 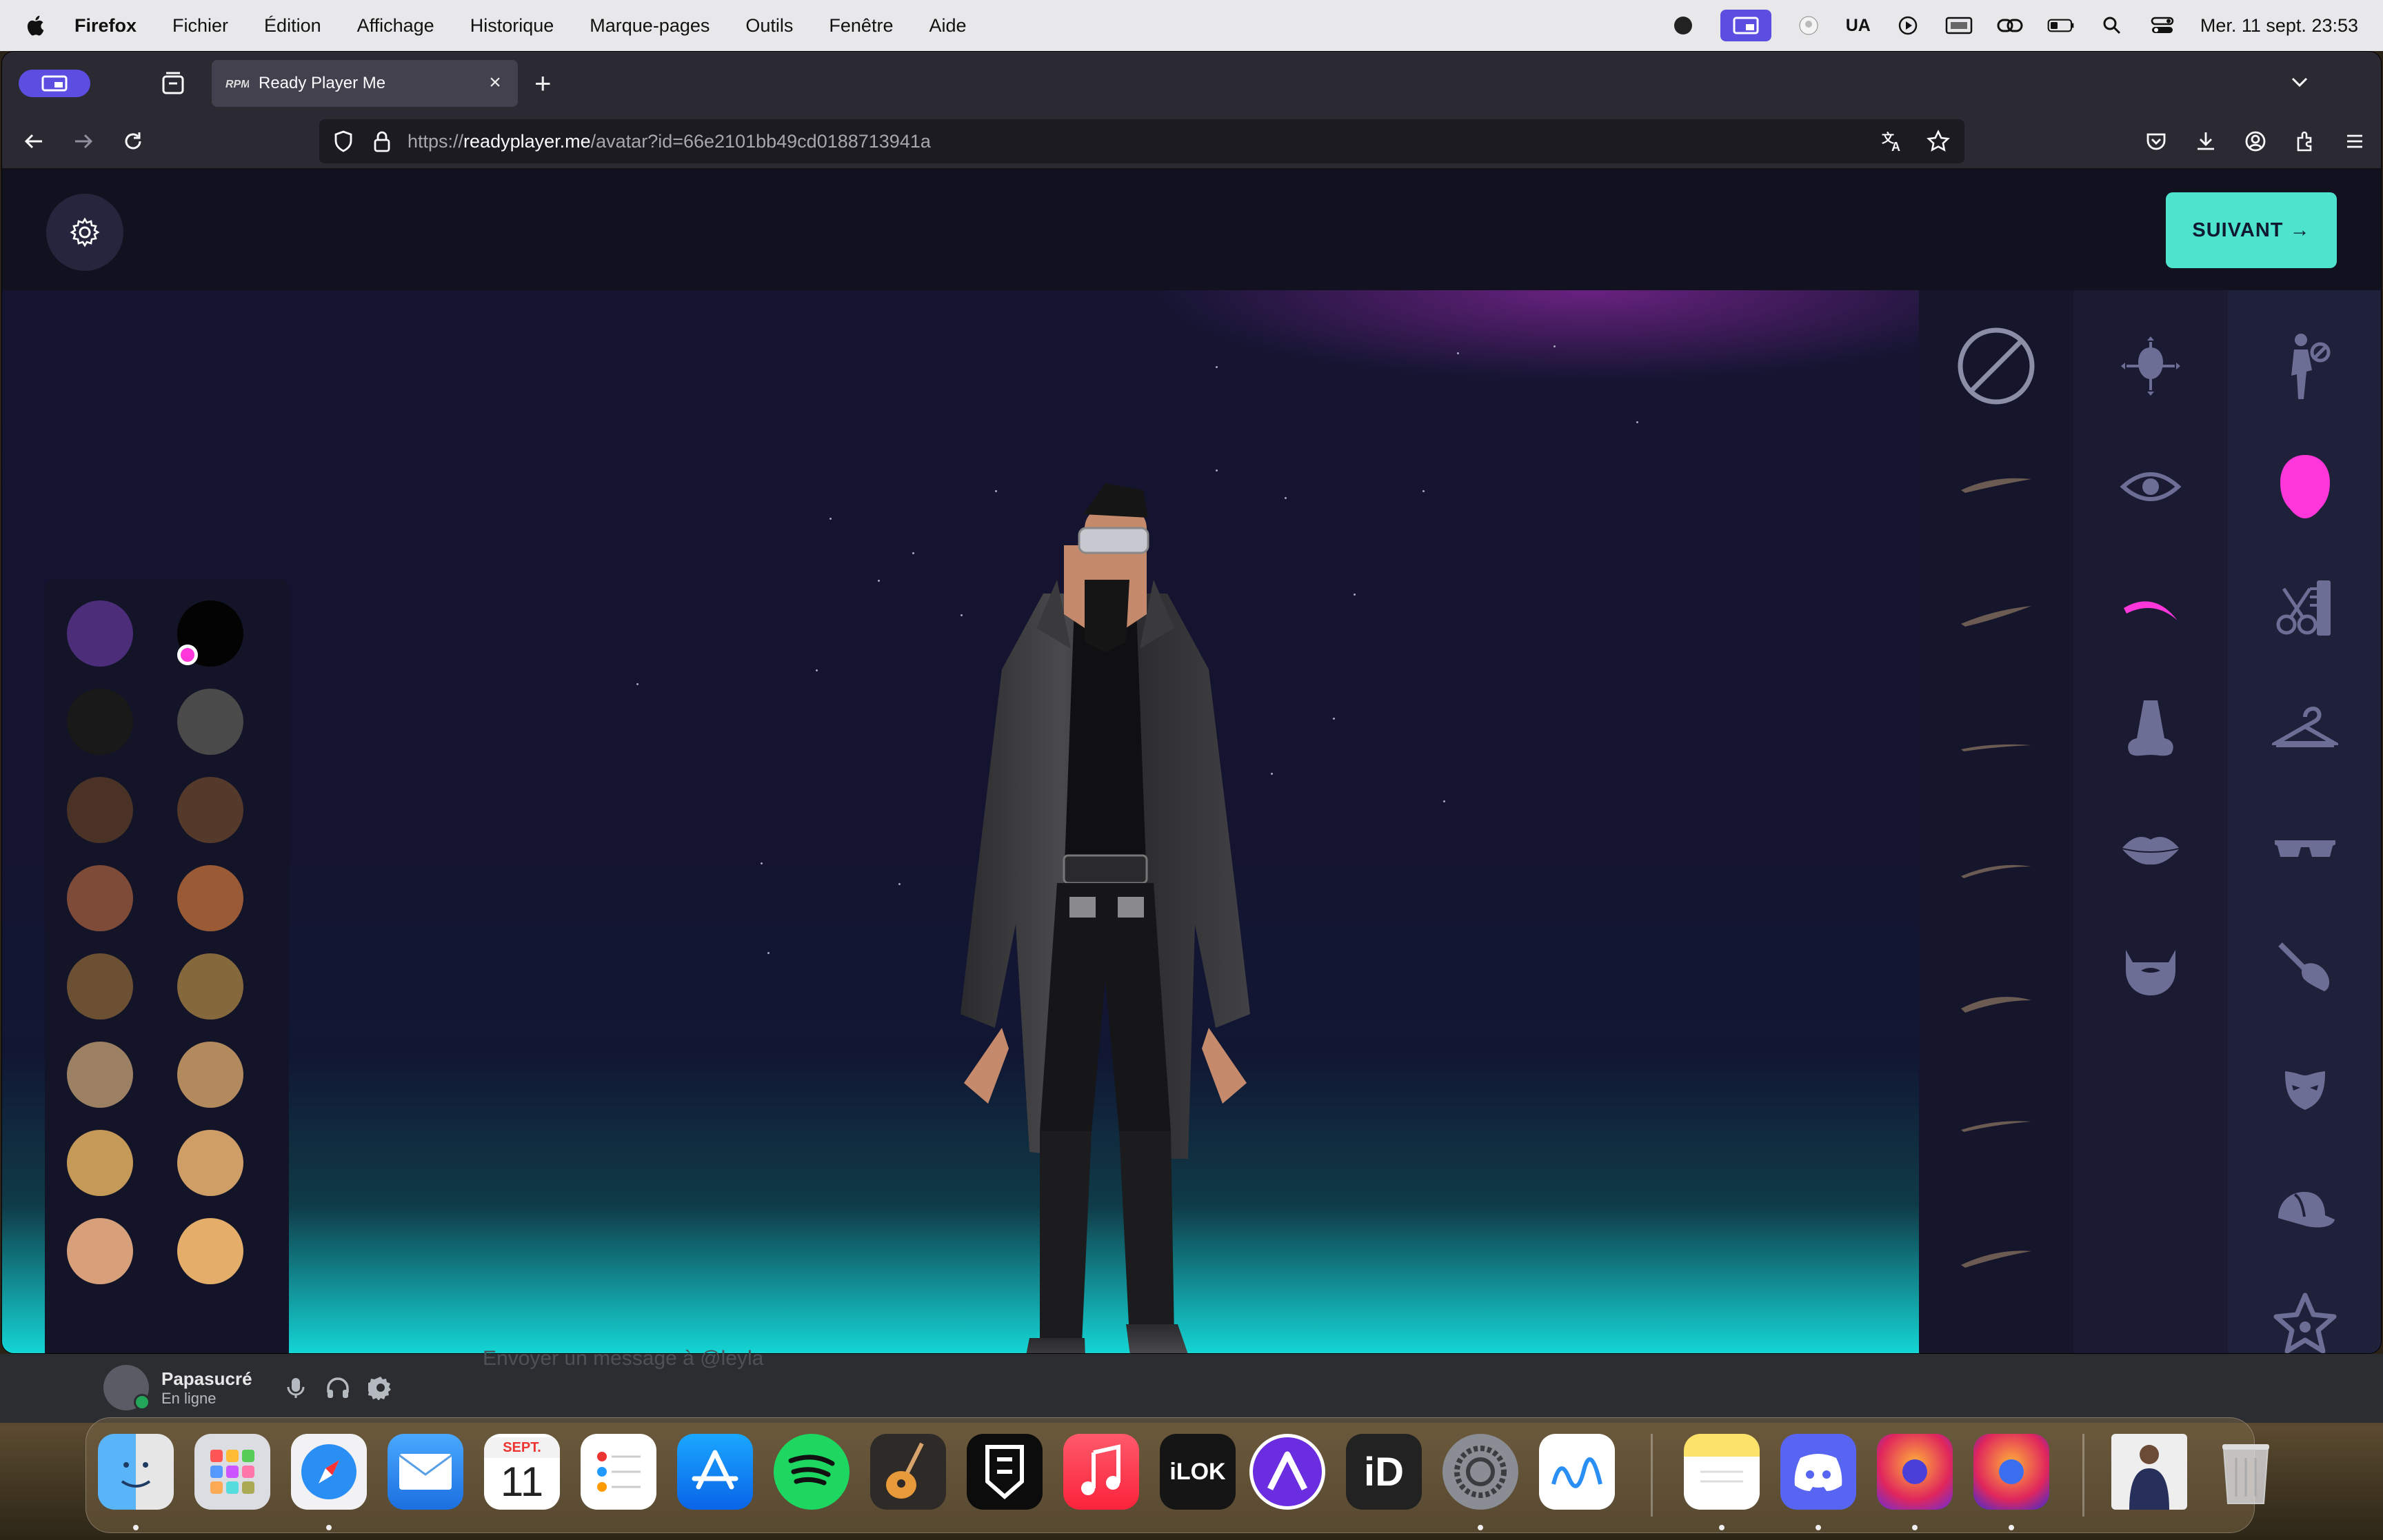 I want to click on dock-system-settings, so click(x=1480, y=1472).